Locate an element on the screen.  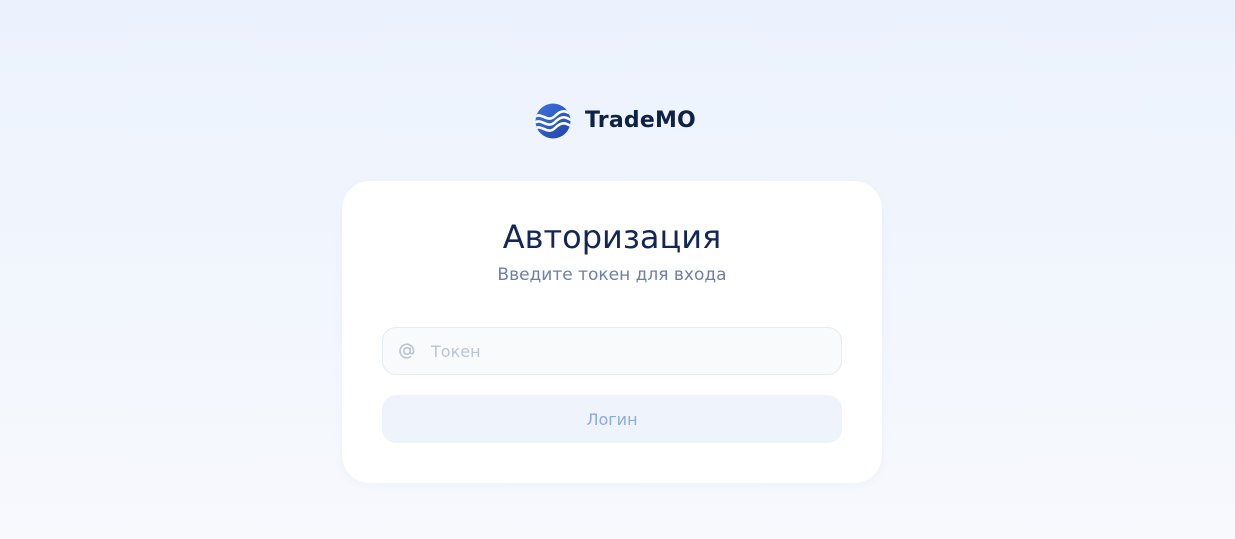
page-title: Авторизация is located at coordinates (612, 237).